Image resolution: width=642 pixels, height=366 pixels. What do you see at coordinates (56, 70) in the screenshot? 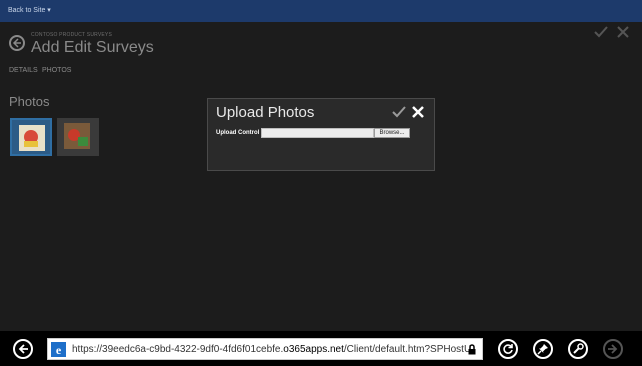
I see `tab-photos: PHOTOS` at bounding box center [56, 70].